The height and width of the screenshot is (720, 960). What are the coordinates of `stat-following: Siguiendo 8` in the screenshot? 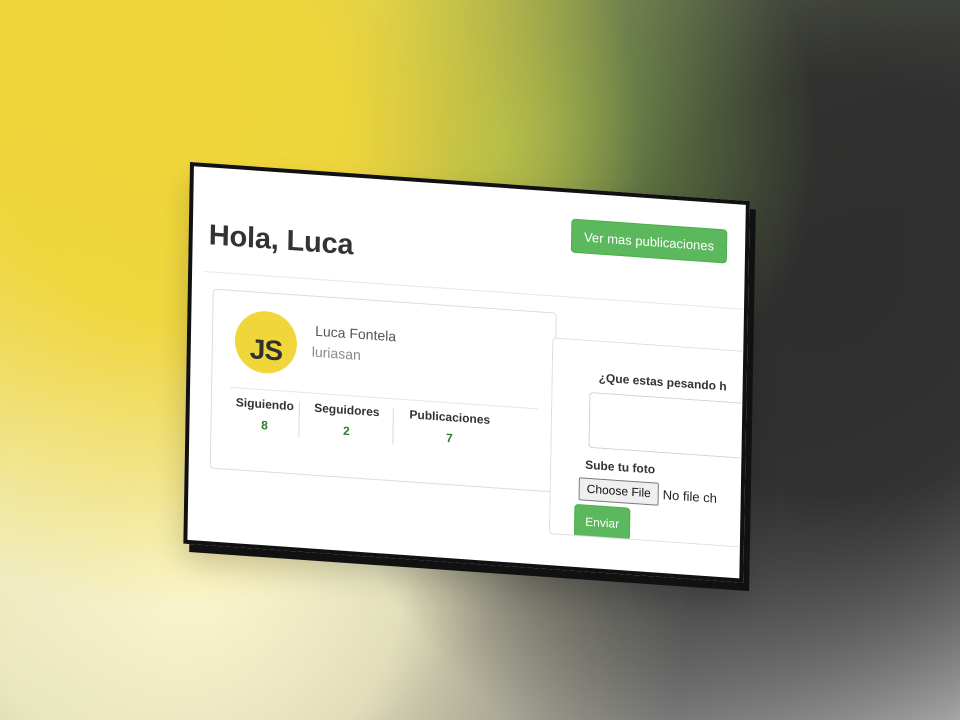 It's located at (264, 415).